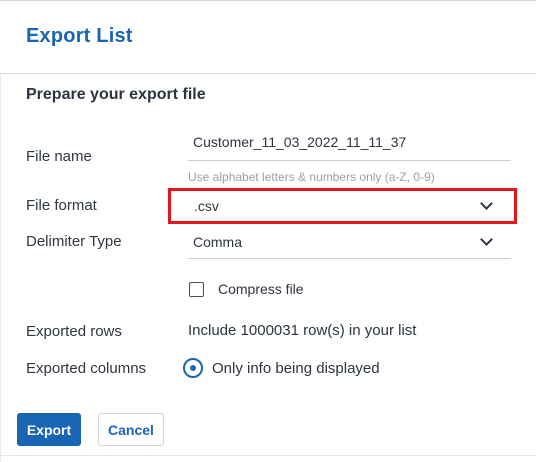 This screenshot has height=462, width=536. Describe the element at coordinates (74, 241) in the screenshot. I see `delimiter-type-label: Delimiter Type` at that location.